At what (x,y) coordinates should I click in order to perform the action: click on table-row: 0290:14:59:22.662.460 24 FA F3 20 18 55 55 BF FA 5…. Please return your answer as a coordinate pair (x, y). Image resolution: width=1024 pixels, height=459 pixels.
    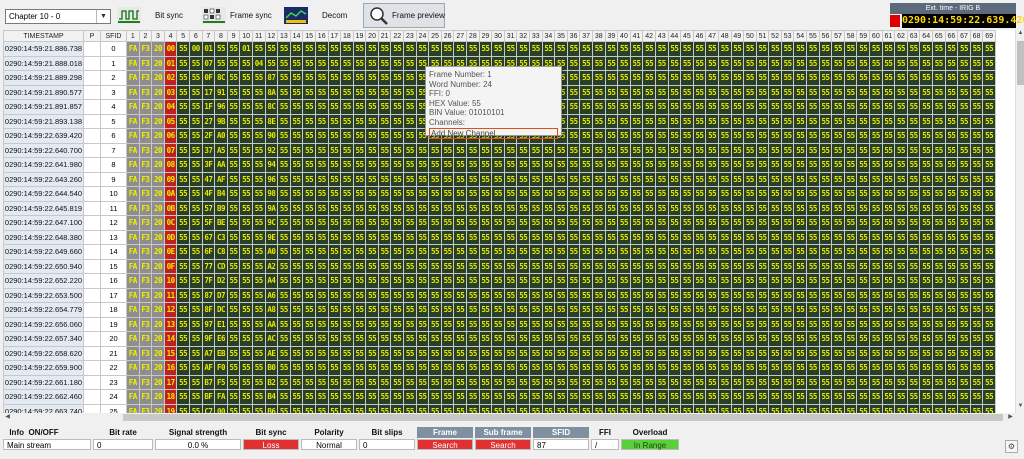
    Looking at the image, I should click on (499, 397).